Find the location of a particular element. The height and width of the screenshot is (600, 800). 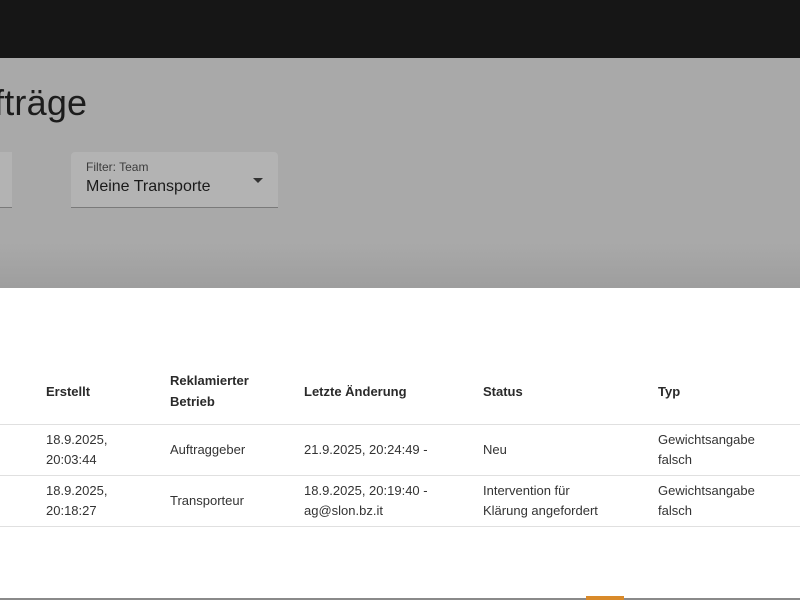

column-header-company-line2: Betrieb is located at coordinates (192, 401).